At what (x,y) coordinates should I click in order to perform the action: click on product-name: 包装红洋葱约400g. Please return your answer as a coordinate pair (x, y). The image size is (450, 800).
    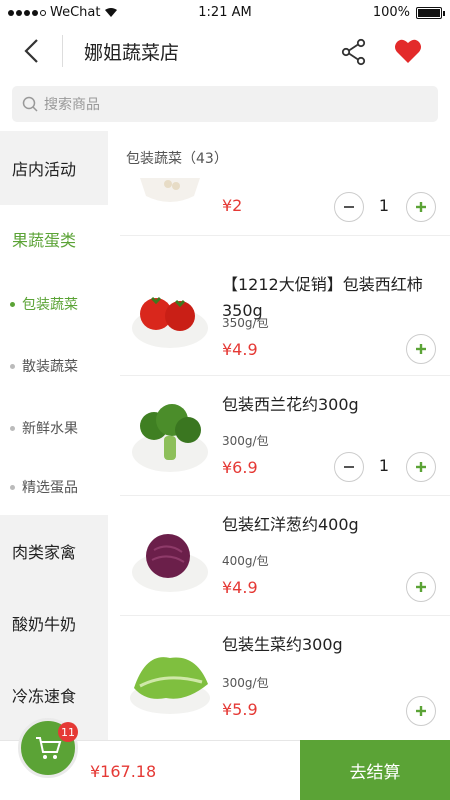
    Looking at the image, I should click on (290, 524).